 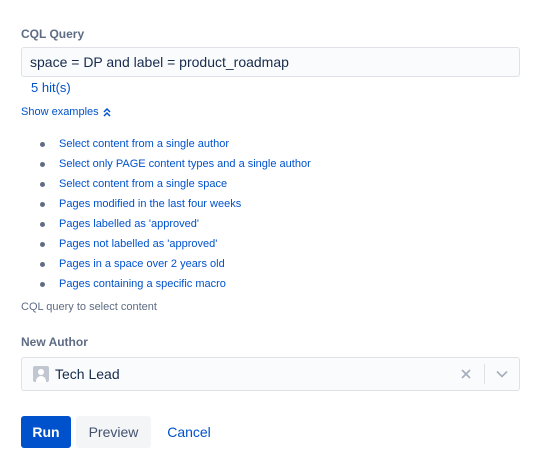 I want to click on example-item: Pages in a space over 2 years old, so click(x=175, y=264).